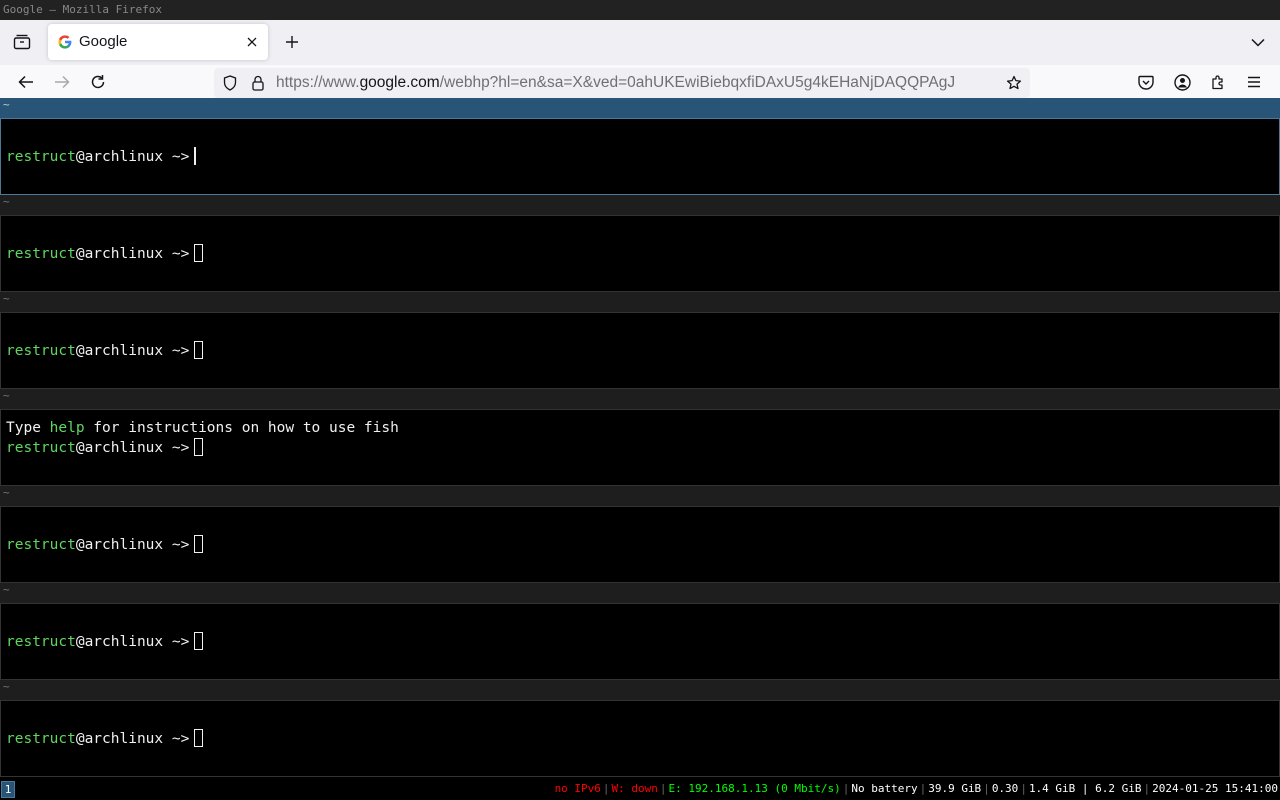  Describe the element at coordinates (1215, 788) in the screenshot. I see `datetime-status: 2024-01-25 15:41:00` at that location.